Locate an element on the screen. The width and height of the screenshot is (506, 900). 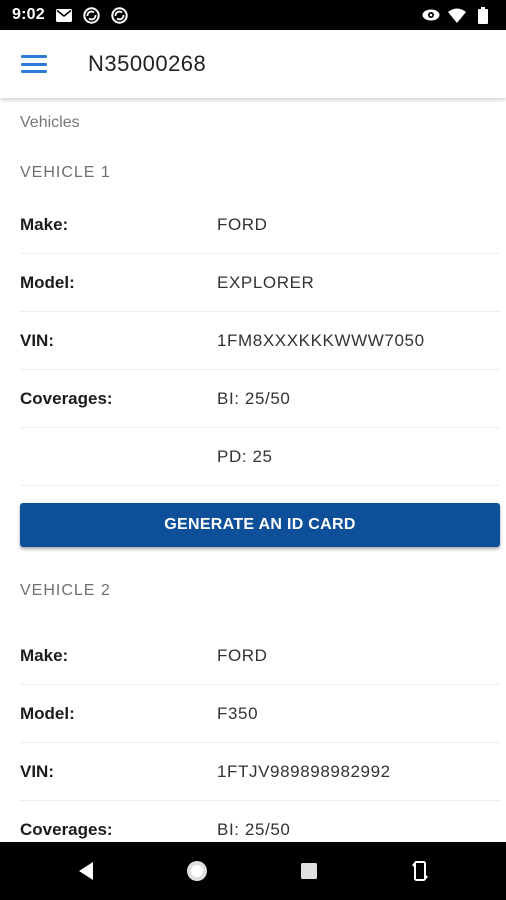
vehicle-1-model-row: Model: EXPLORER is located at coordinates (260, 283).